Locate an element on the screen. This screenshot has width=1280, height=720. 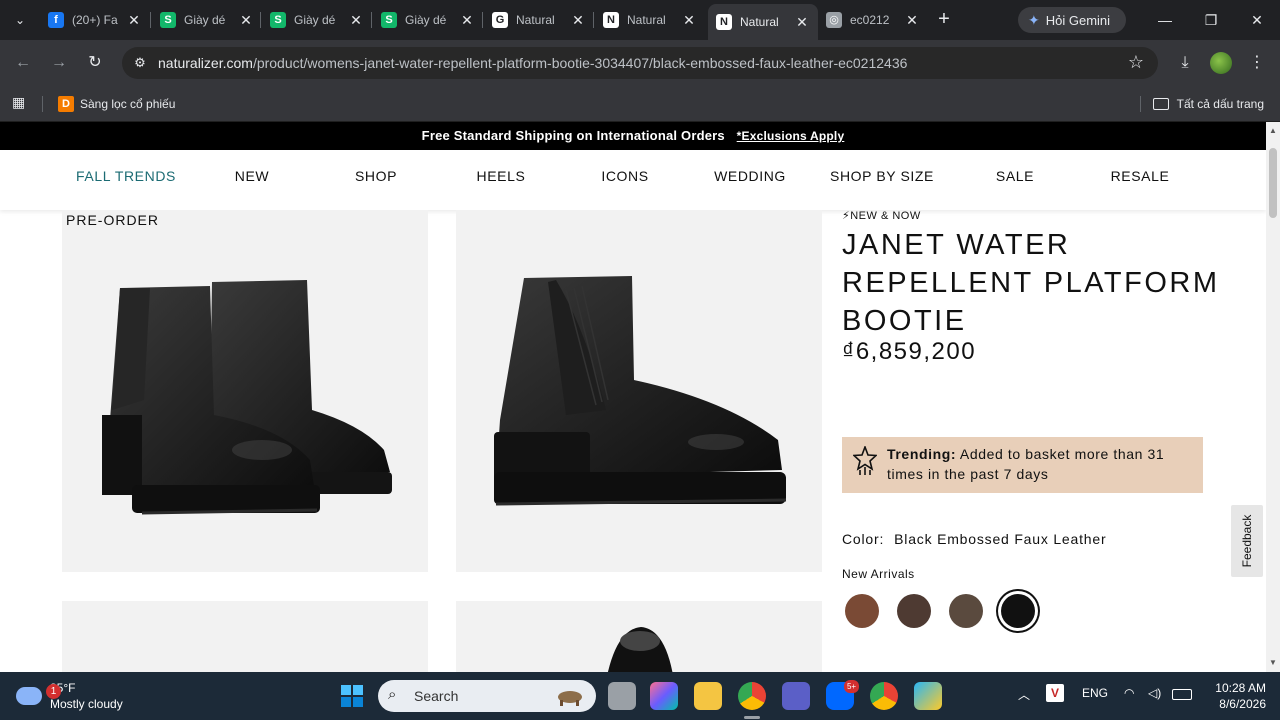
browser-tab: f (20+) Fa ✕ is located at coordinates (95, 20).